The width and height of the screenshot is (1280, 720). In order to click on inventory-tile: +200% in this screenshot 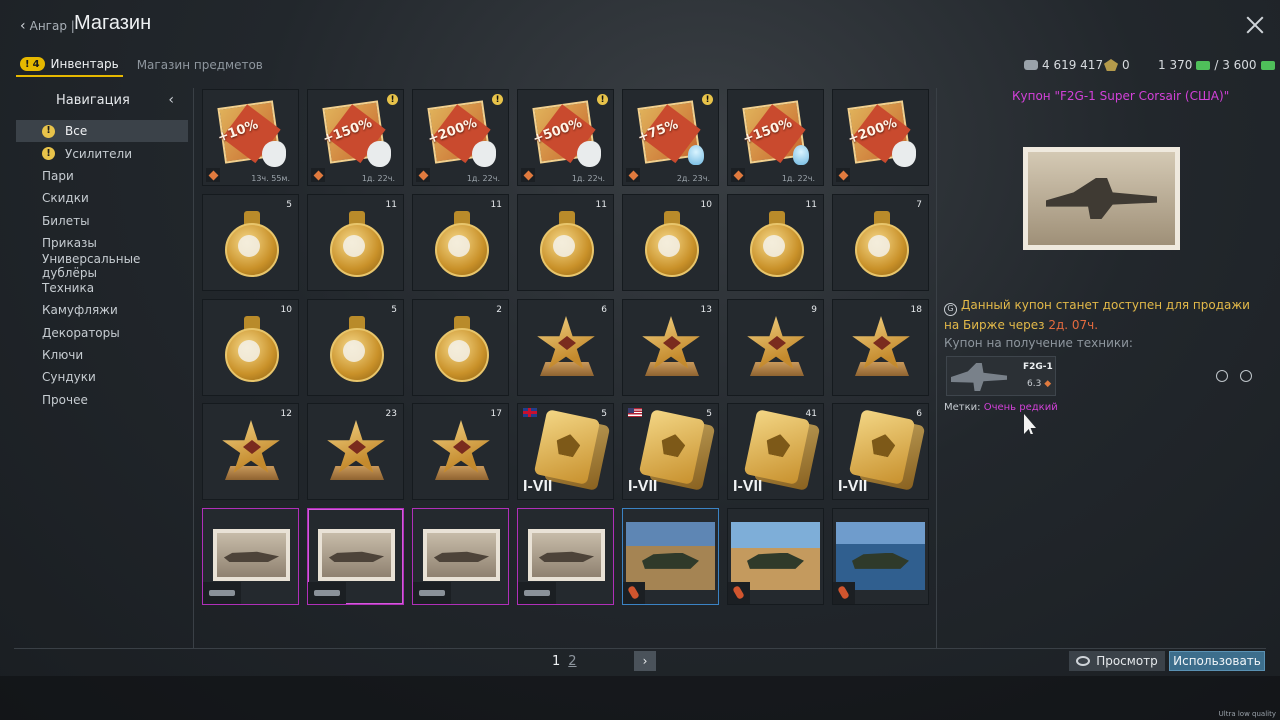, I will do `click(880, 137)`.